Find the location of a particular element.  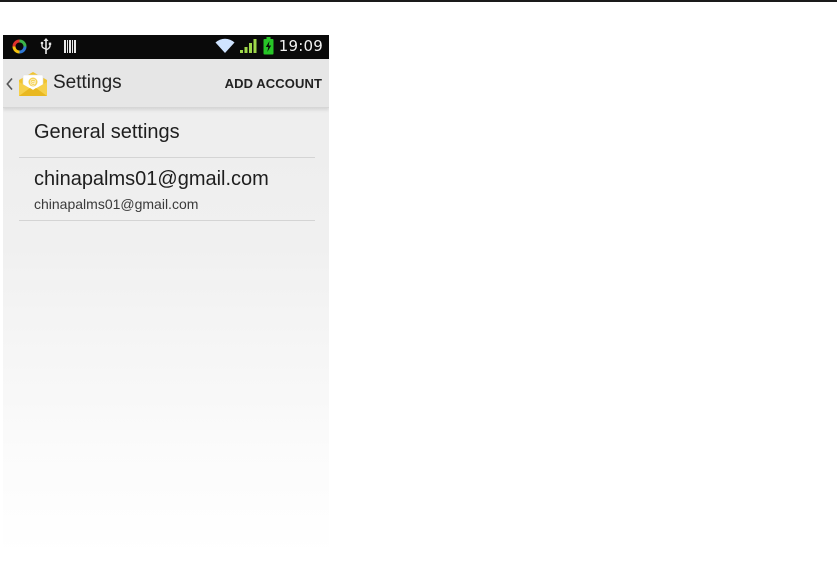

account-email: chinapalms01@gmail.com is located at coordinates (116, 204).